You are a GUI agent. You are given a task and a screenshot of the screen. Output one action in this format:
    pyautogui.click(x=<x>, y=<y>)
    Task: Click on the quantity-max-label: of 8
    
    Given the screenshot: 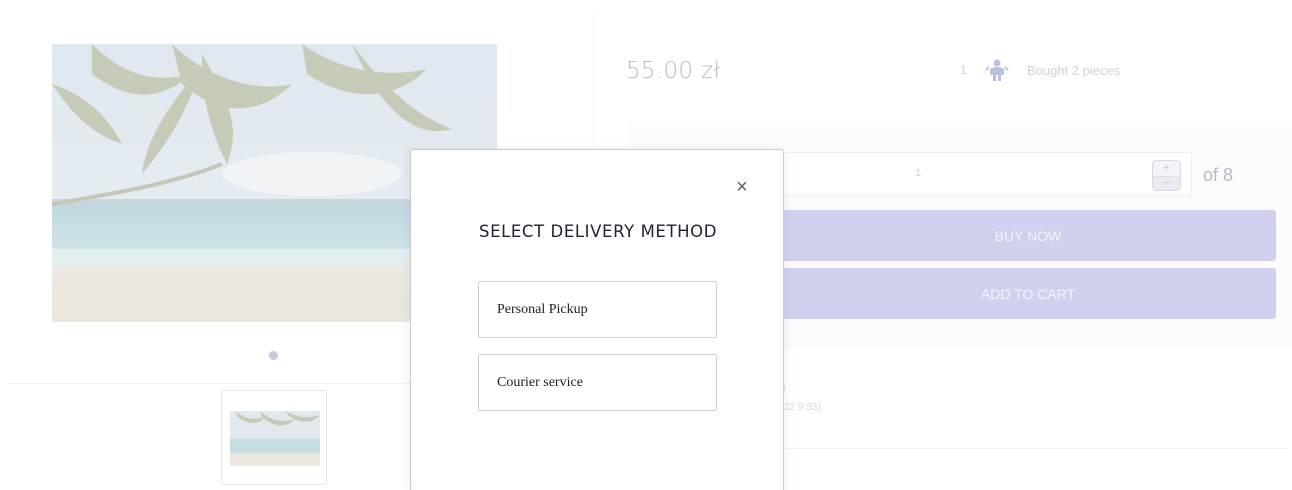 What is the action you would take?
    pyautogui.click(x=1218, y=175)
    